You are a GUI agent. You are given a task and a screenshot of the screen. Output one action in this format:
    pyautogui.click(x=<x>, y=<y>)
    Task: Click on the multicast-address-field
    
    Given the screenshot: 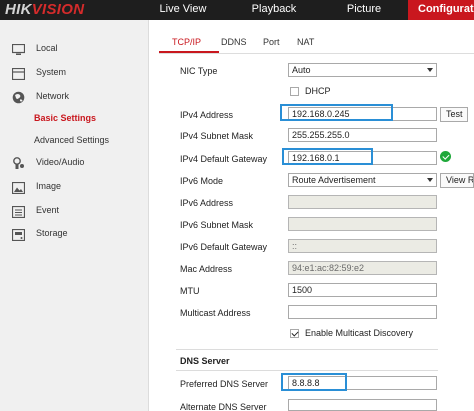 What is the action you would take?
    pyautogui.click(x=362, y=312)
    